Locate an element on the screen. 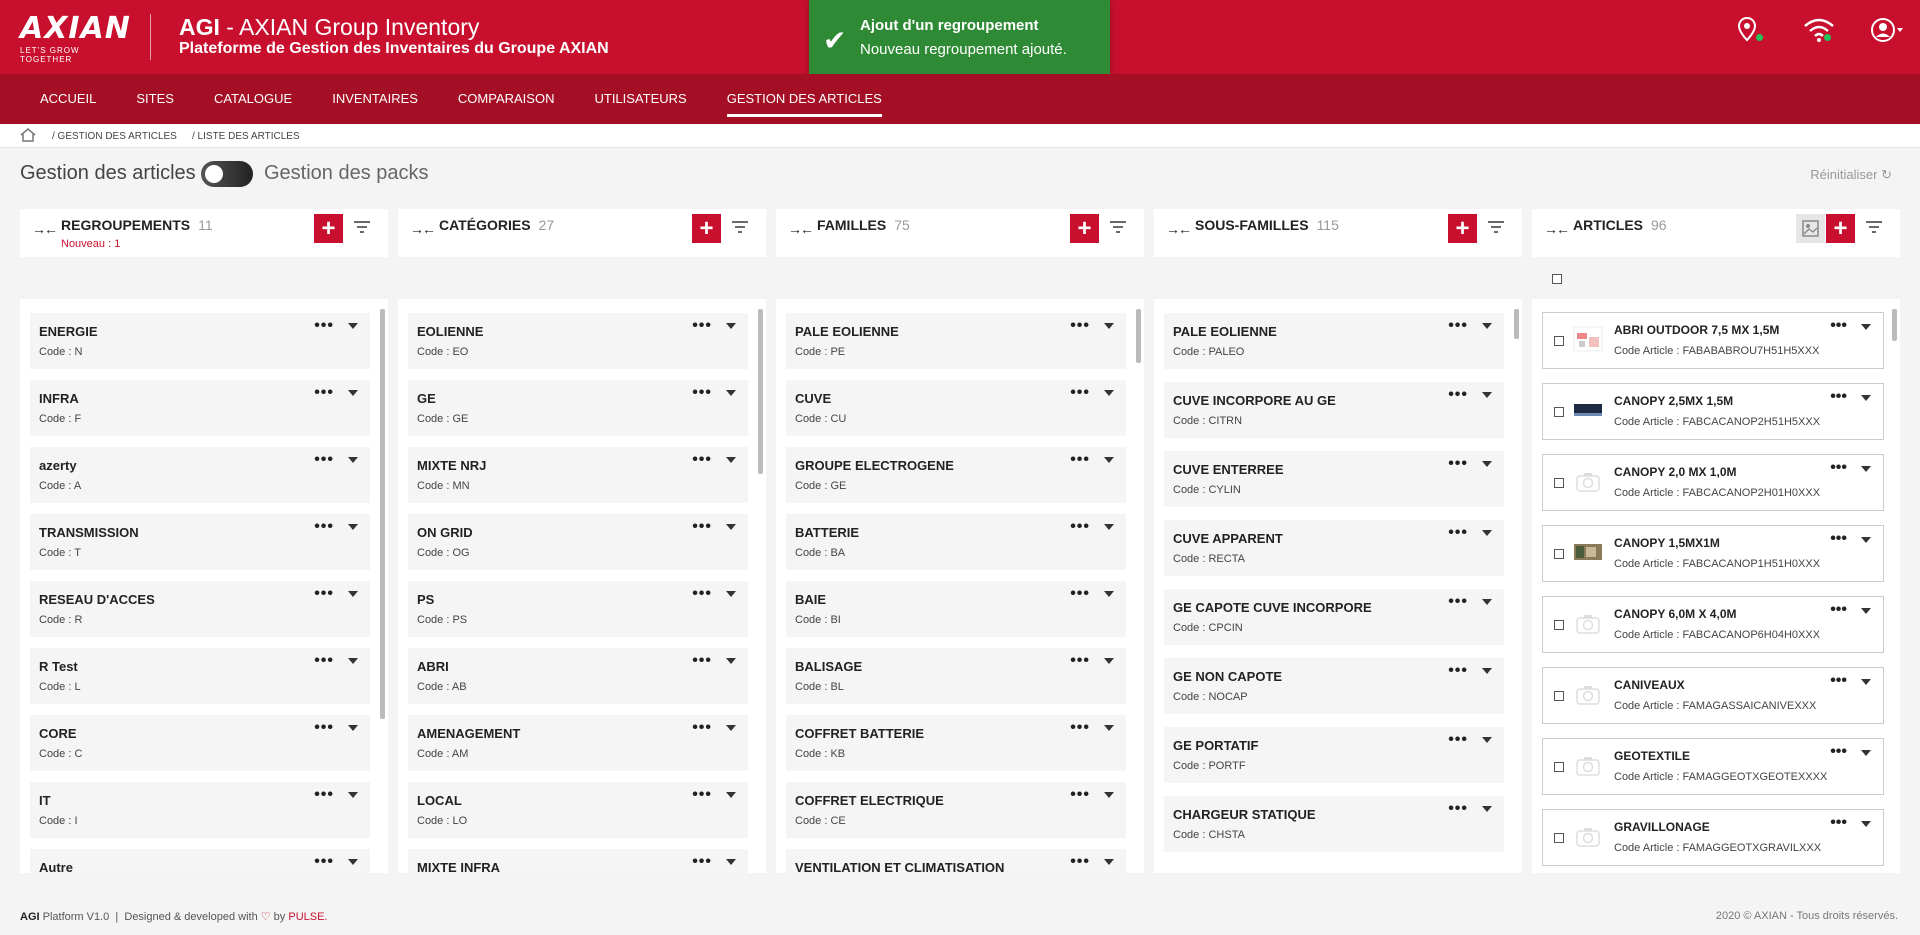 The height and width of the screenshot is (935, 1920). user-icon is located at coordinates (1886, 30).